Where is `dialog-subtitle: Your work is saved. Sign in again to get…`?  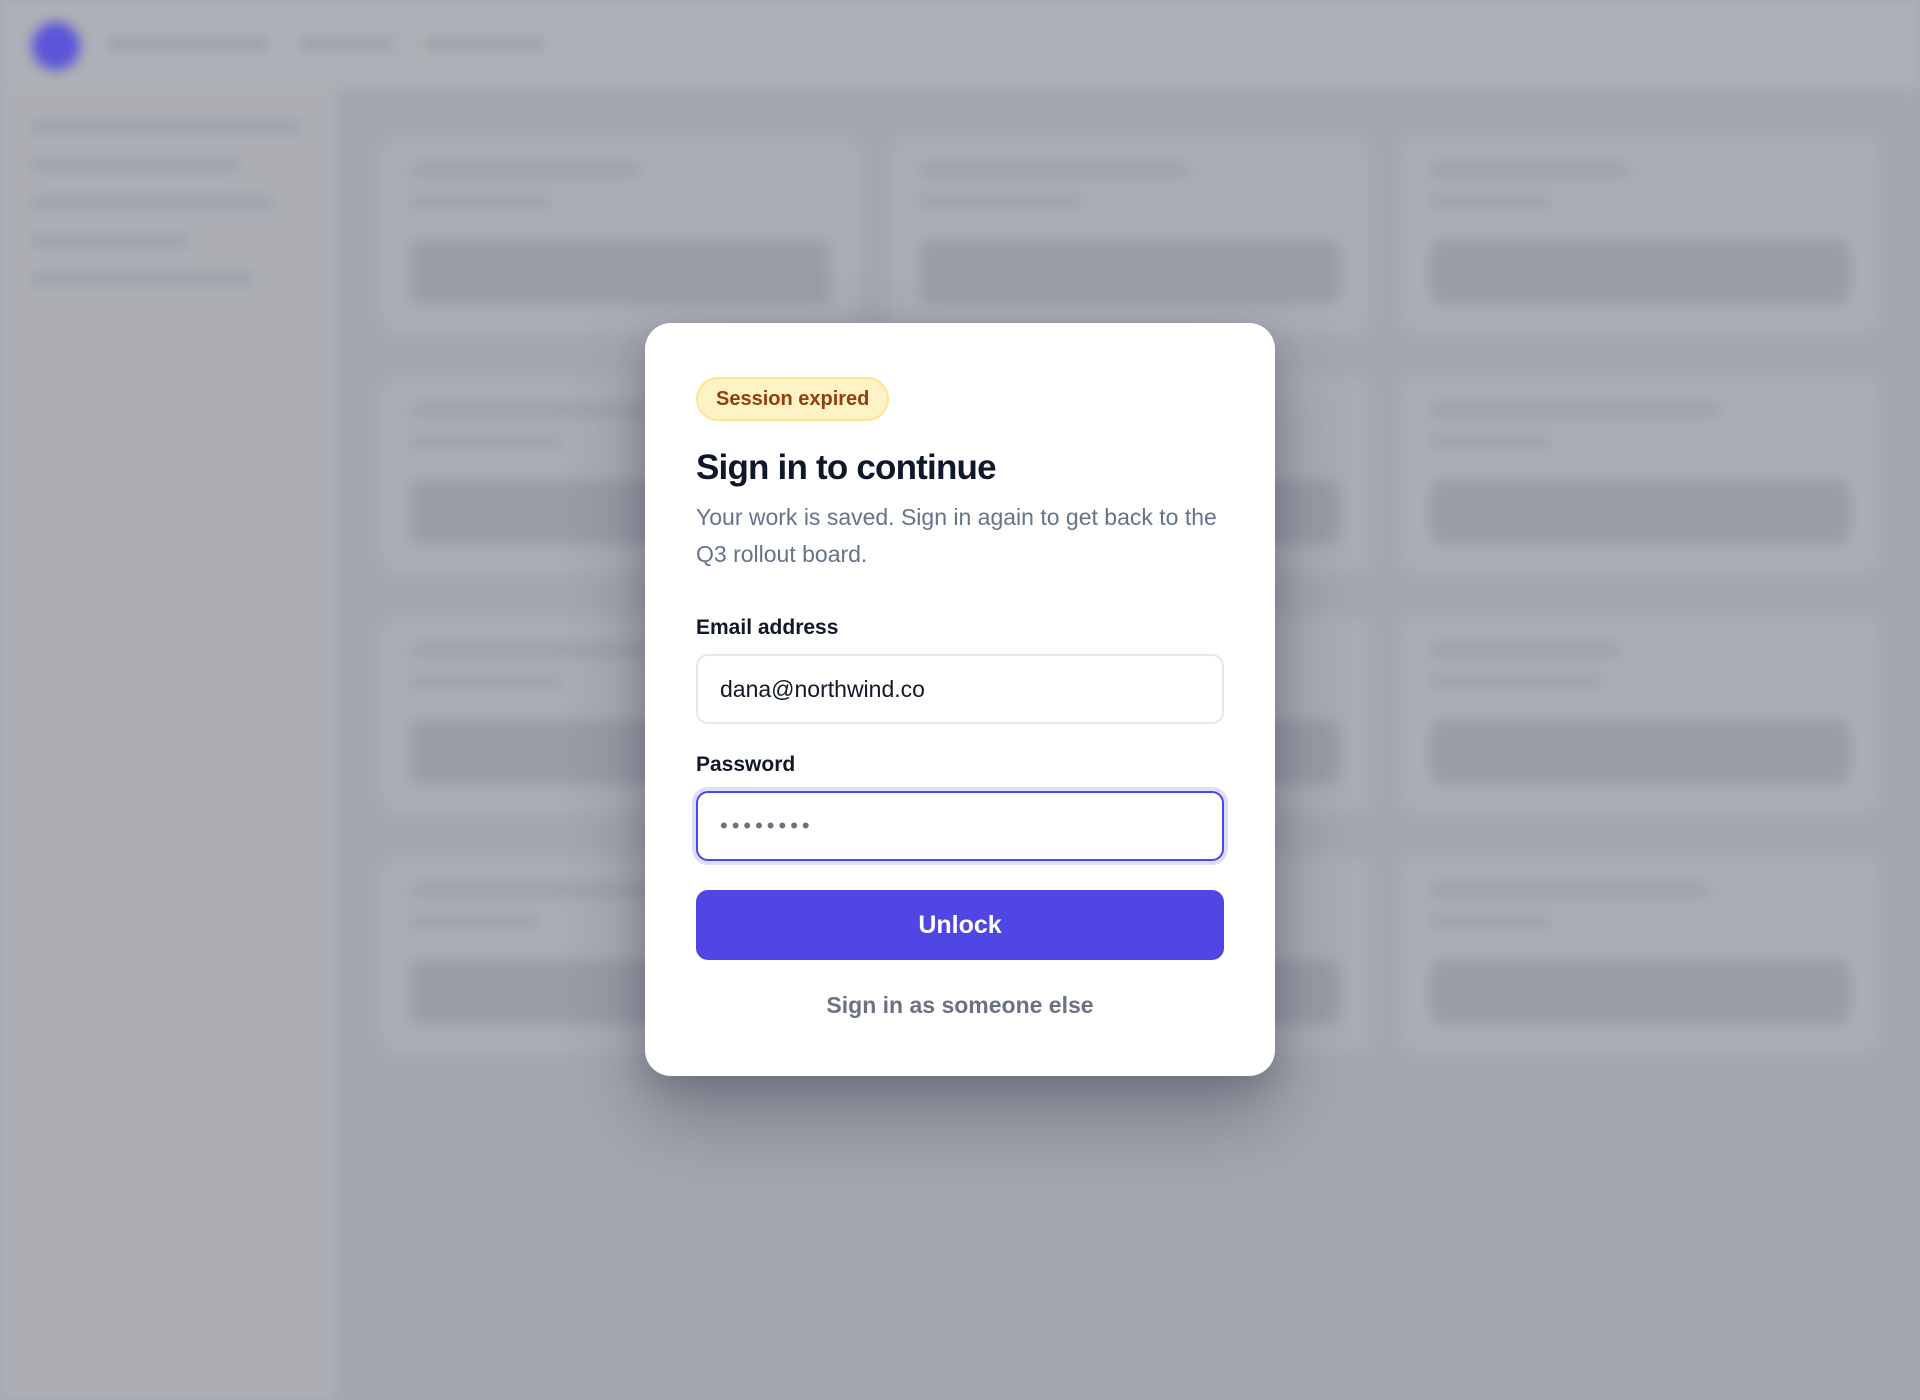
dialog-subtitle: Your work is saved. Sign in again to get… is located at coordinates (956, 535).